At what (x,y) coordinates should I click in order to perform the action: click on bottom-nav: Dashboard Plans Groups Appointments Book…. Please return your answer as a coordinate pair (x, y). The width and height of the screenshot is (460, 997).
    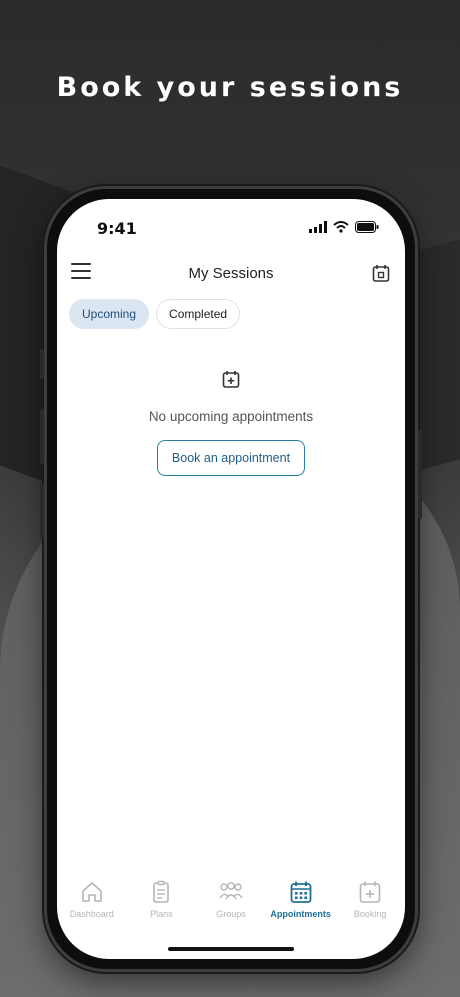
    Looking at the image, I should click on (231, 909).